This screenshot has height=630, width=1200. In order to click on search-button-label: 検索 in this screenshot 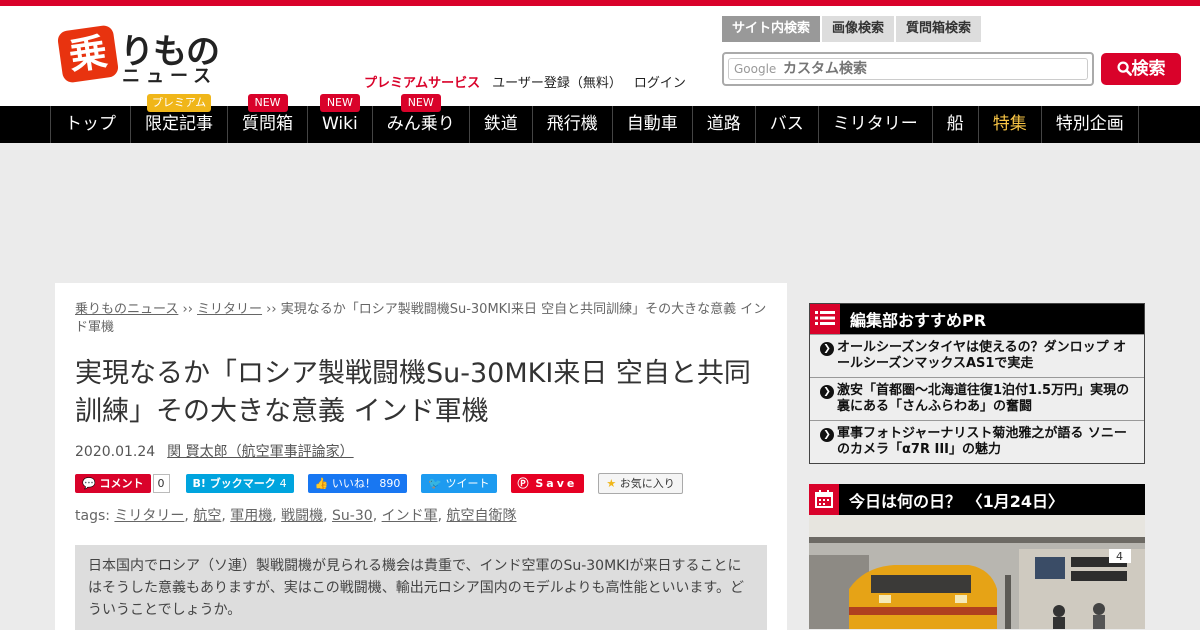, I will do `click(1148, 69)`.